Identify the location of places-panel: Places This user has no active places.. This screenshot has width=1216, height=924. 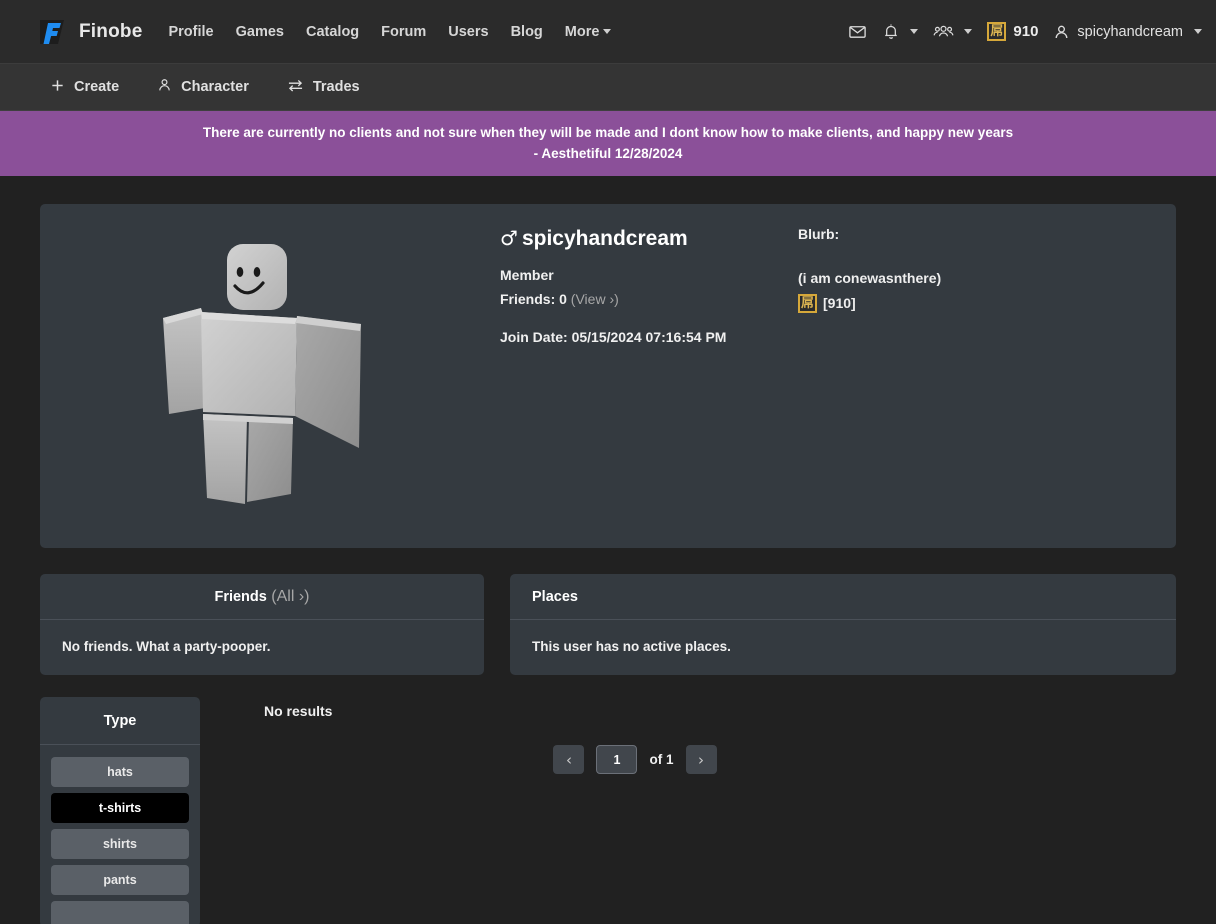
(843, 624).